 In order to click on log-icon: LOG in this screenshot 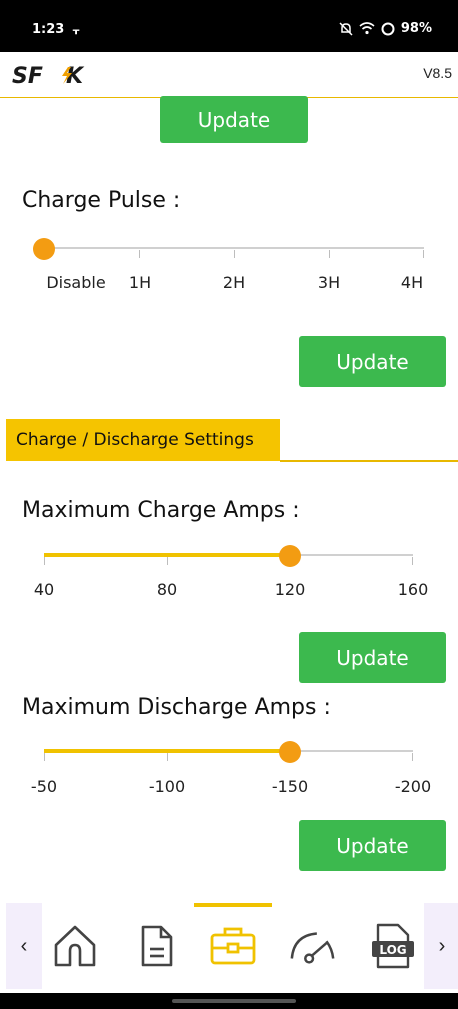, I will do `click(393, 946)`.